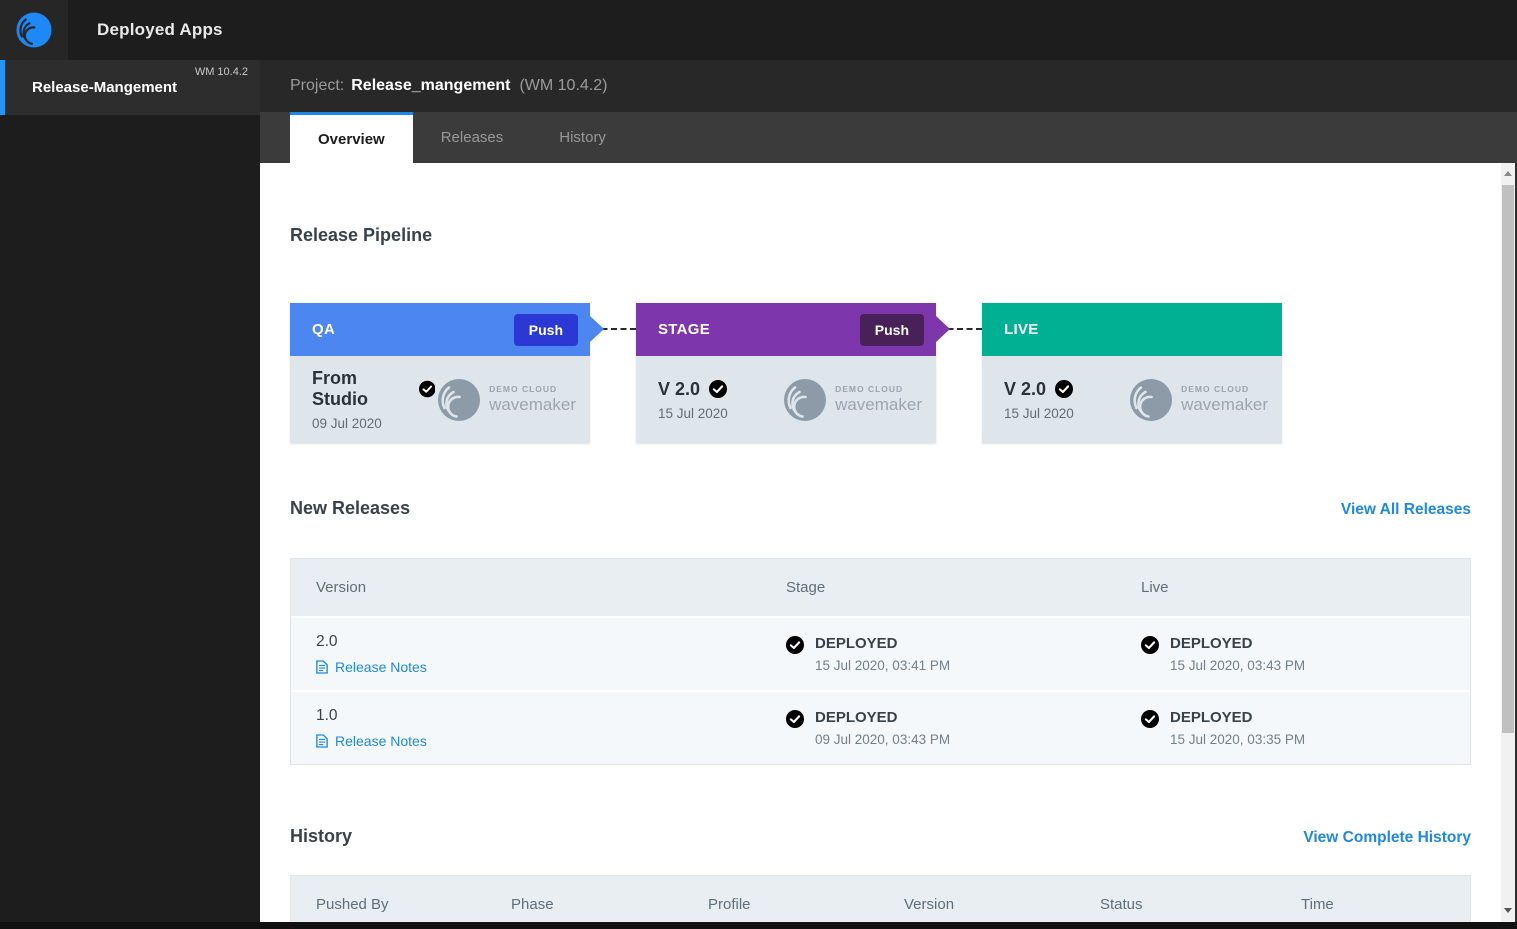  Describe the element at coordinates (1155, 587) in the screenshot. I see `column-live: Live` at that location.